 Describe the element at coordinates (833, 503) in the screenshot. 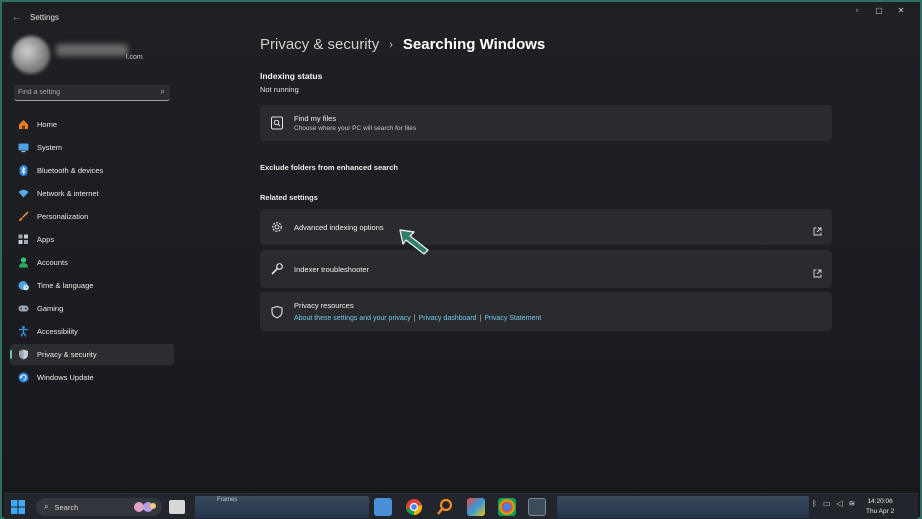

I see `system-tray: ᛒ ▭ ◁ ≋` at that location.